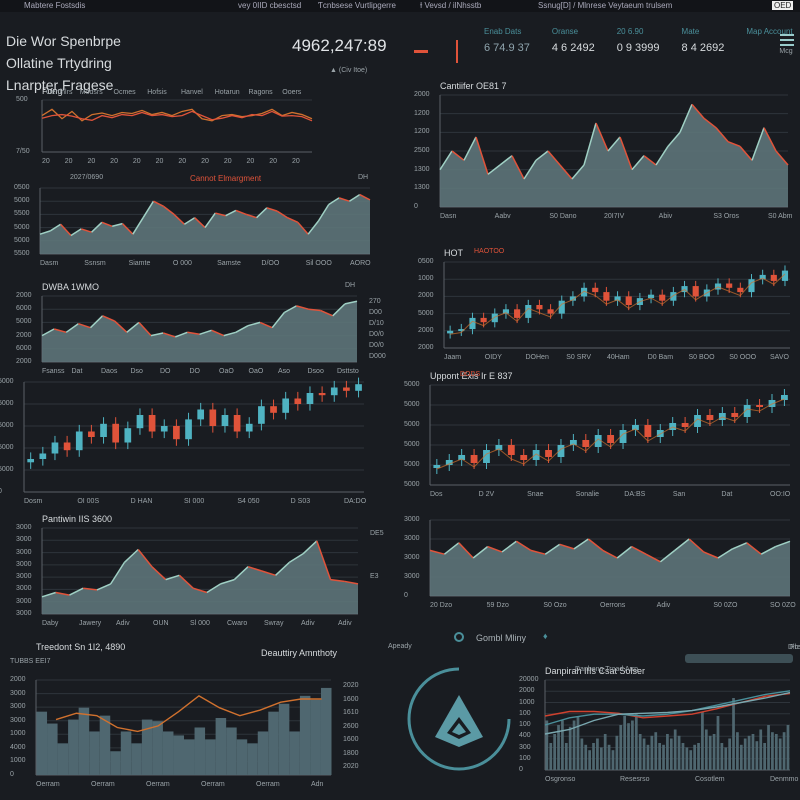  What do you see at coordinates (269, 5) in the screenshot?
I see `menu-item: vey 0IID cbesctsd` at bounding box center [269, 5].